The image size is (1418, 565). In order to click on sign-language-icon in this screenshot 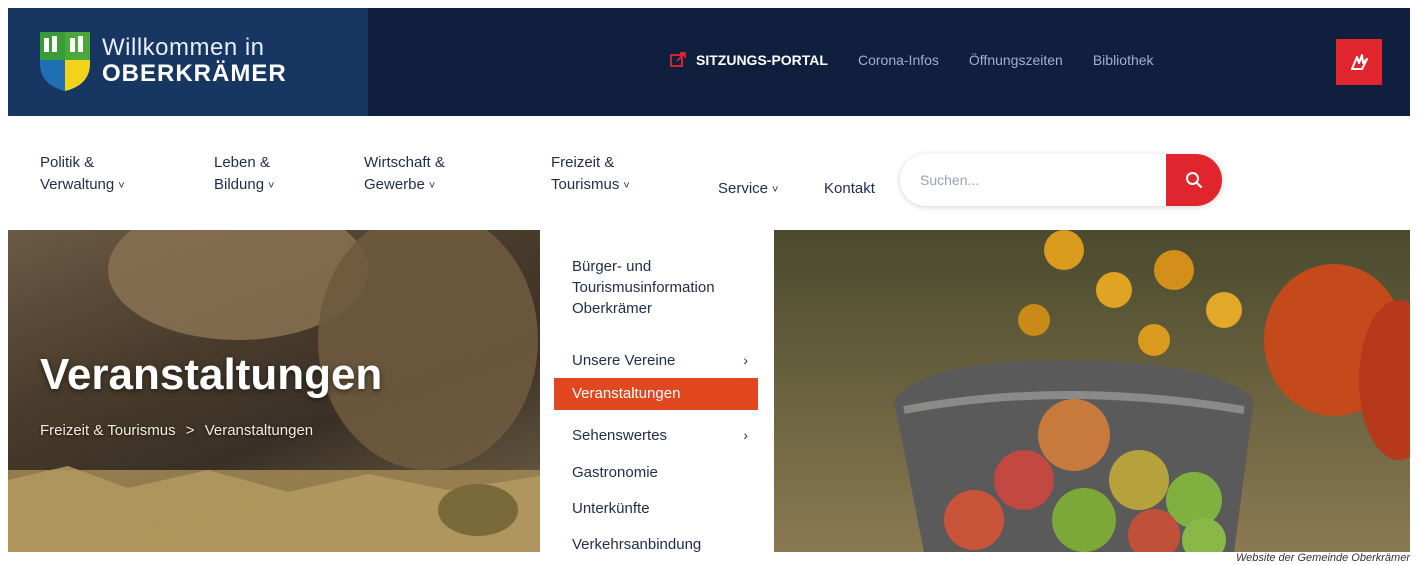, I will do `click(1359, 62)`.